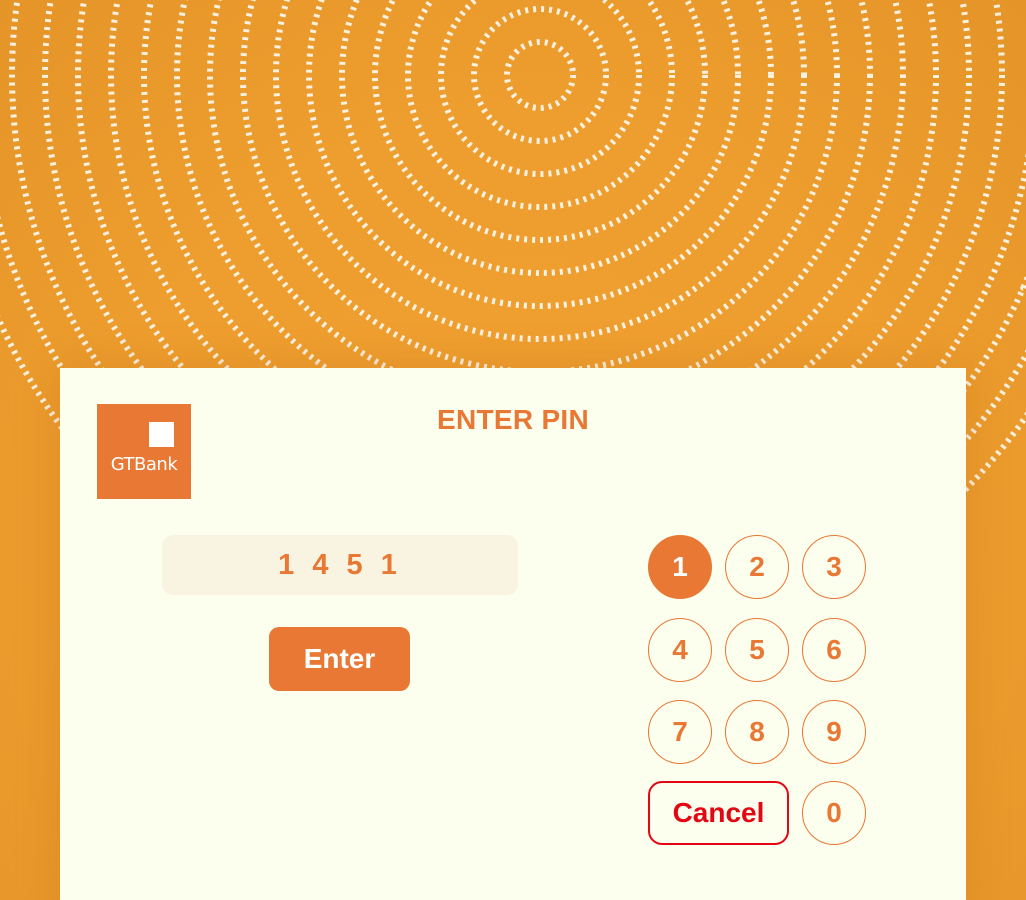 The width and height of the screenshot is (1026, 900). What do you see at coordinates (513, 419) in the screenshot?
I see `page-title: ENTER PIN` at bounding box center [513, 419].